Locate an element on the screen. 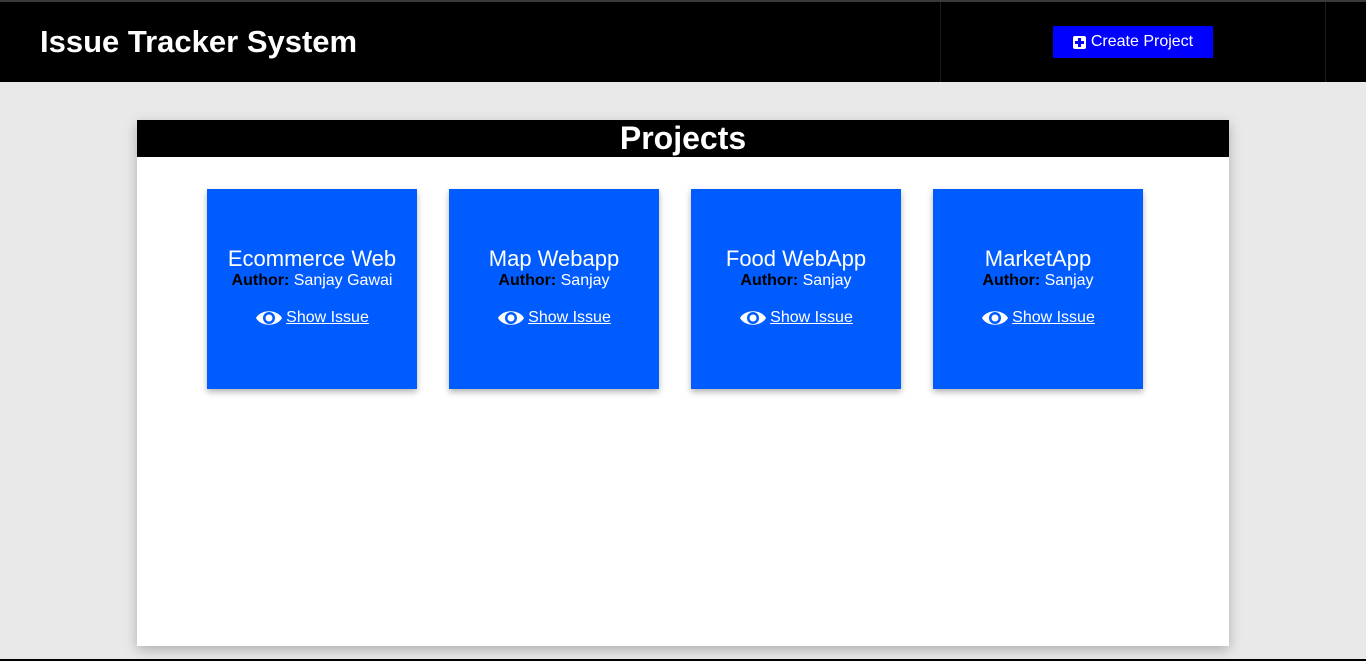 The height and width of the screenshot is (661, 1366). top-navbar: Issue Tracker System Create Project is located at coordinates (683, 41).